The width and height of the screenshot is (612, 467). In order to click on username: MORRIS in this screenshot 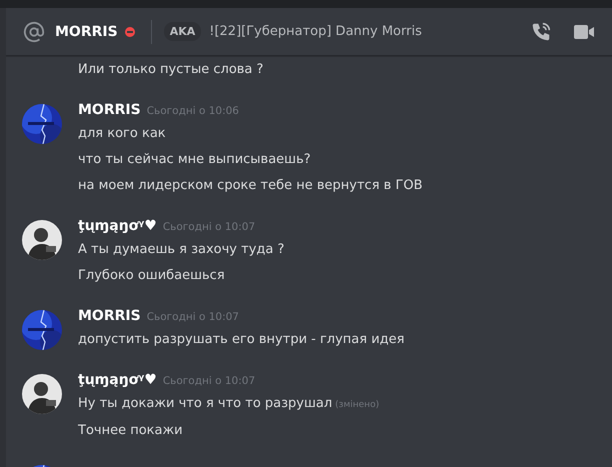, I will do `click(86, 32)`.